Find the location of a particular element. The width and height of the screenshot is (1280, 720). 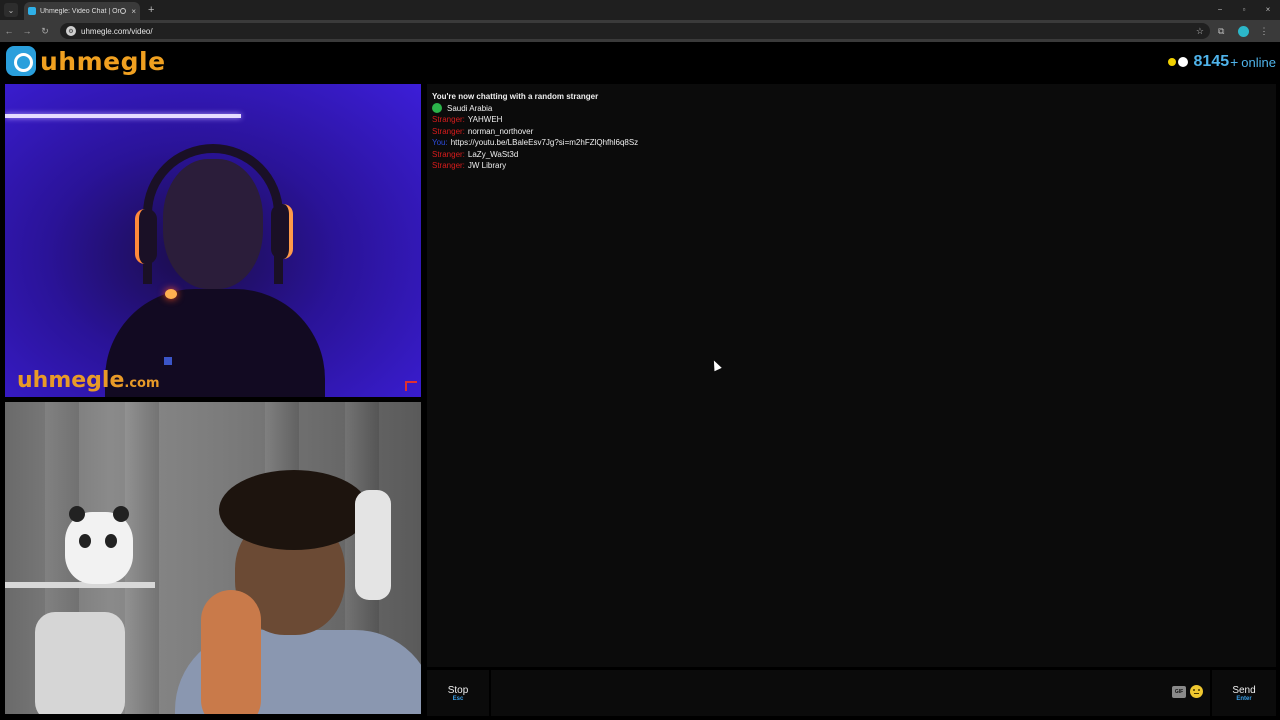

online-counter: 8145 + online is located at coordinates (1221, 62).